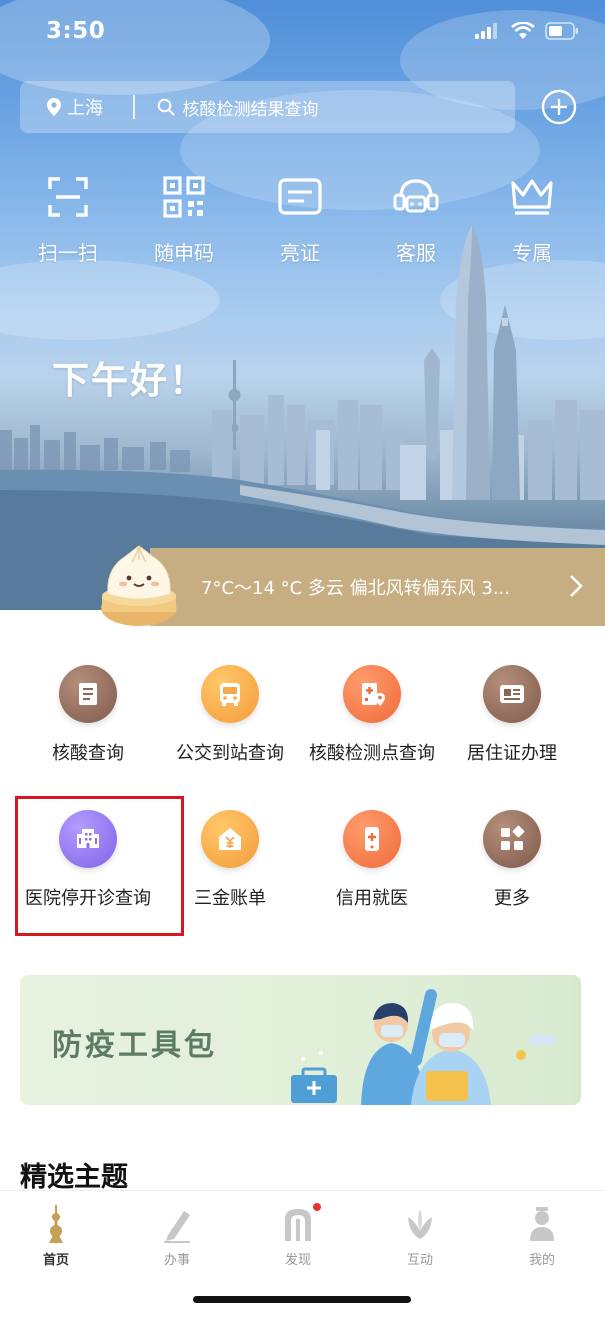 The image size is (605, 1320). Describe the element at coordinates (68, 253) in the screenshot. I see `quick-action-label: 扫一扫` at that location.